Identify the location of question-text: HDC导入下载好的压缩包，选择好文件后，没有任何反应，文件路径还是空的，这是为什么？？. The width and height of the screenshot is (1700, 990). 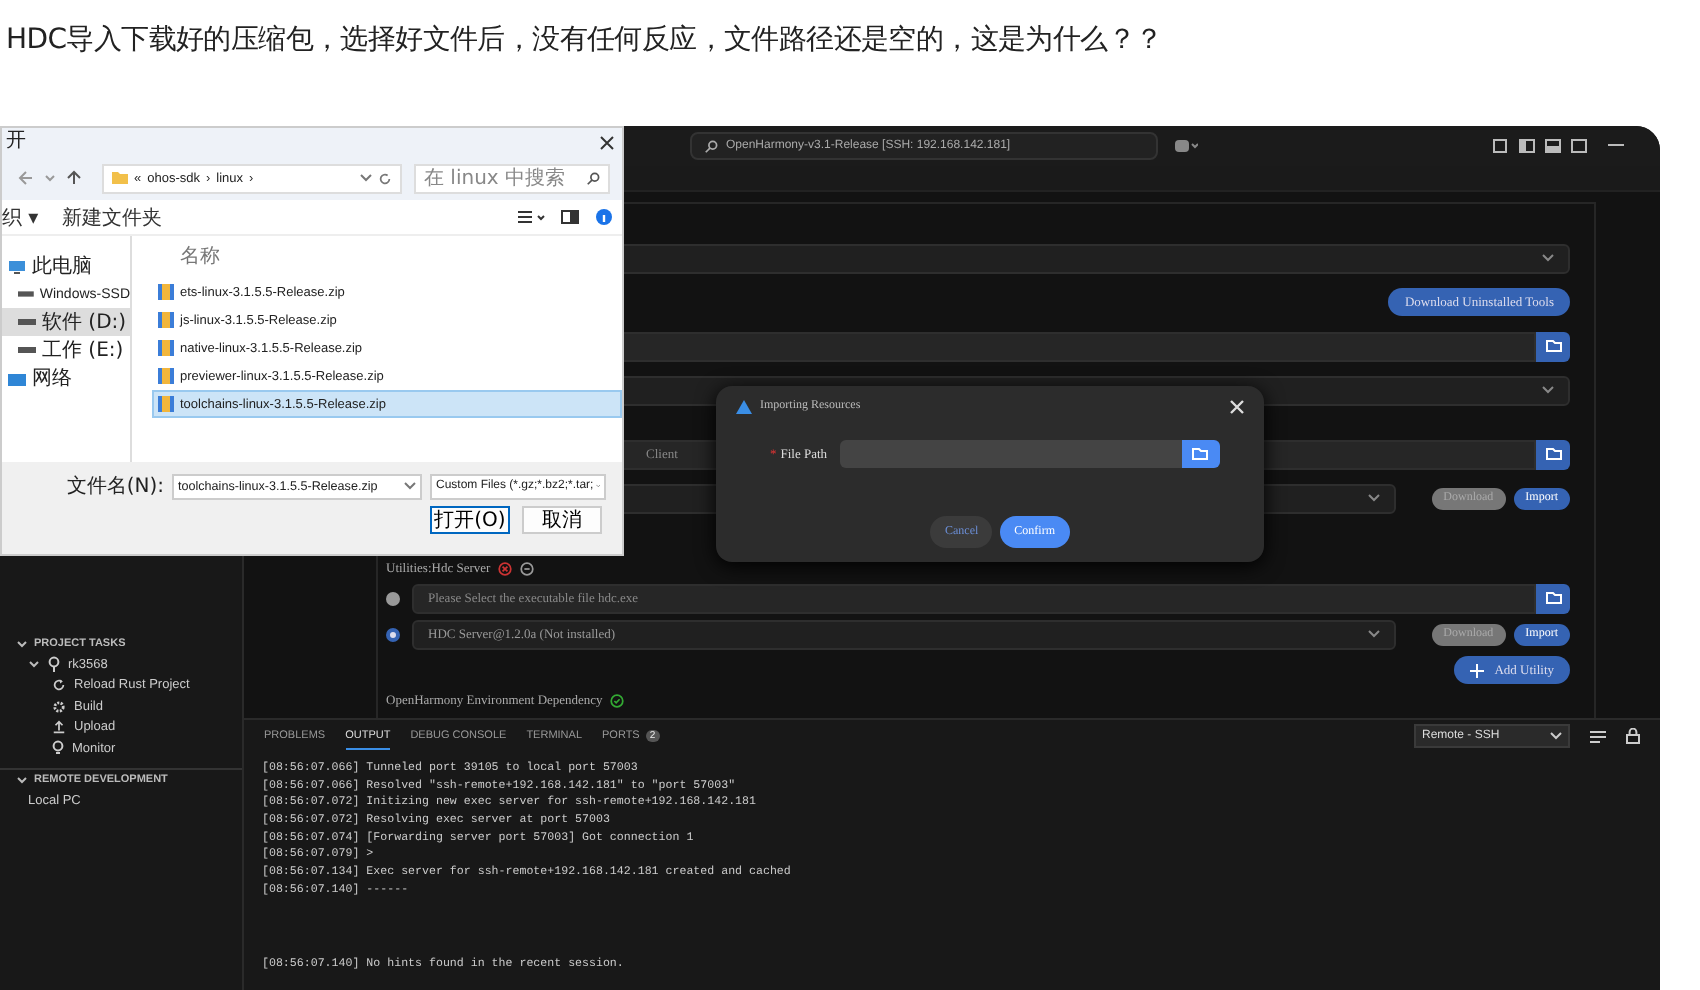
(584, 41).